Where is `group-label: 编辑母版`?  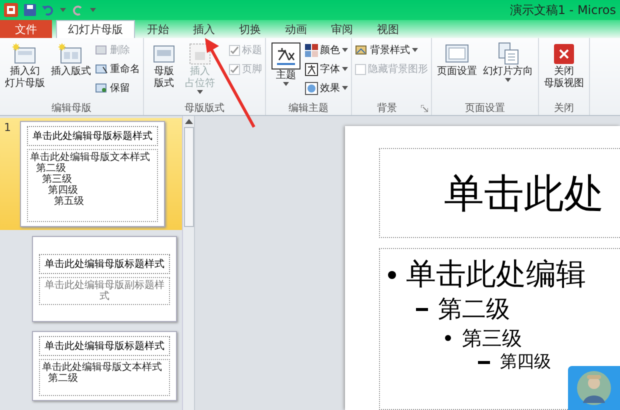 group-label: 编辑母版 is located at coordinates (71, 108).